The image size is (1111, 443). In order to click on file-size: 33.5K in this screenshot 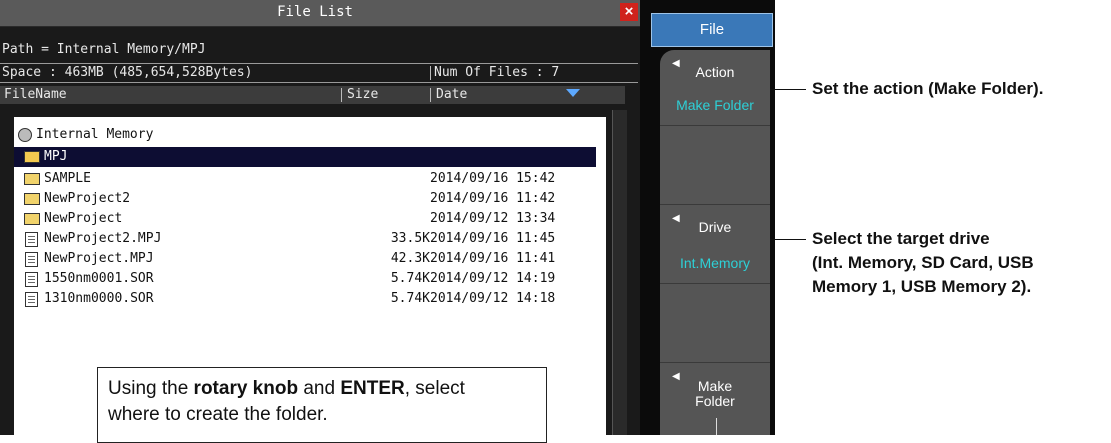, I will do `click(410, 238)`.